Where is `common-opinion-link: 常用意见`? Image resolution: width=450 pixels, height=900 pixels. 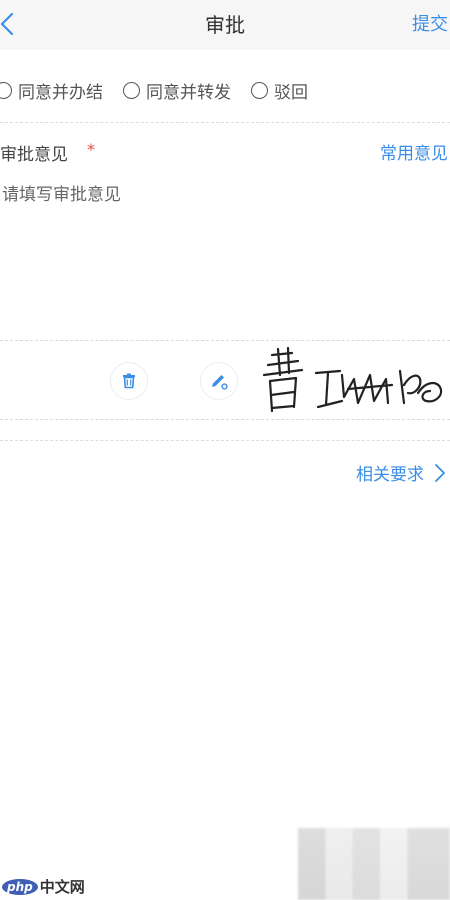
common-opinion-link: 常用意见 is located at coordinates (414, 151).